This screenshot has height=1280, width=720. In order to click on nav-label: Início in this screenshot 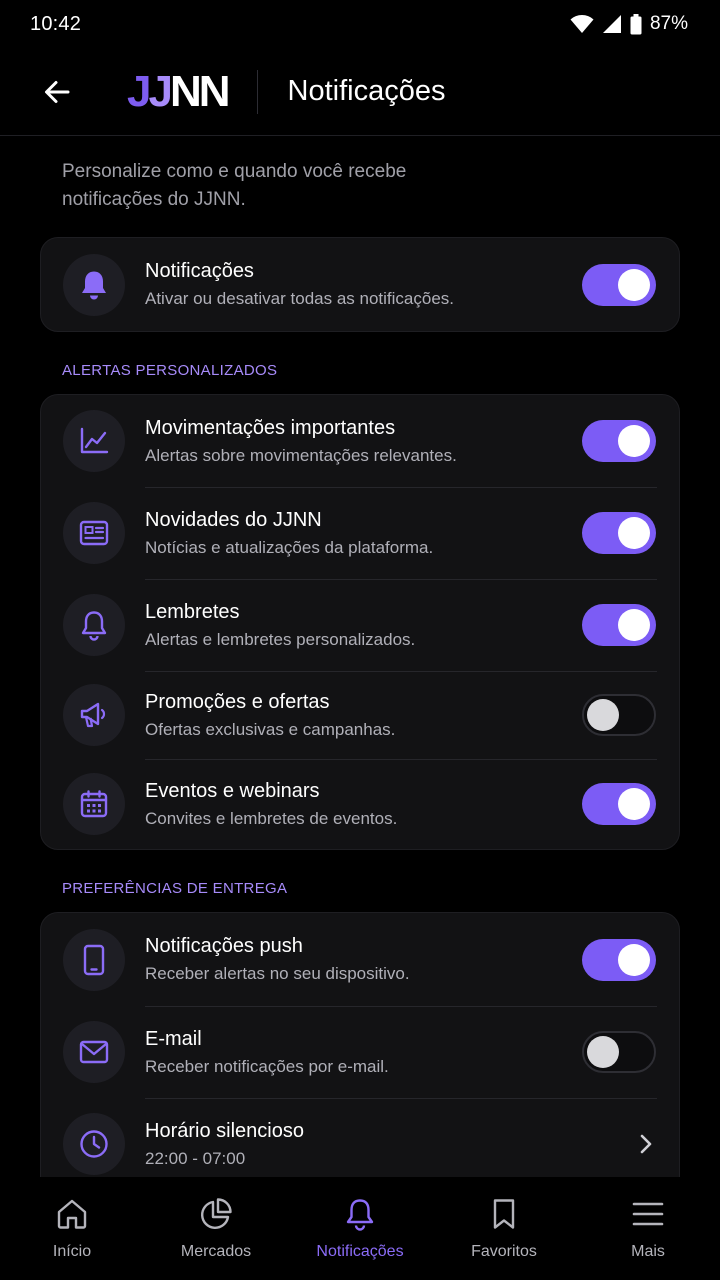, I will do `click(72, 1251)`.